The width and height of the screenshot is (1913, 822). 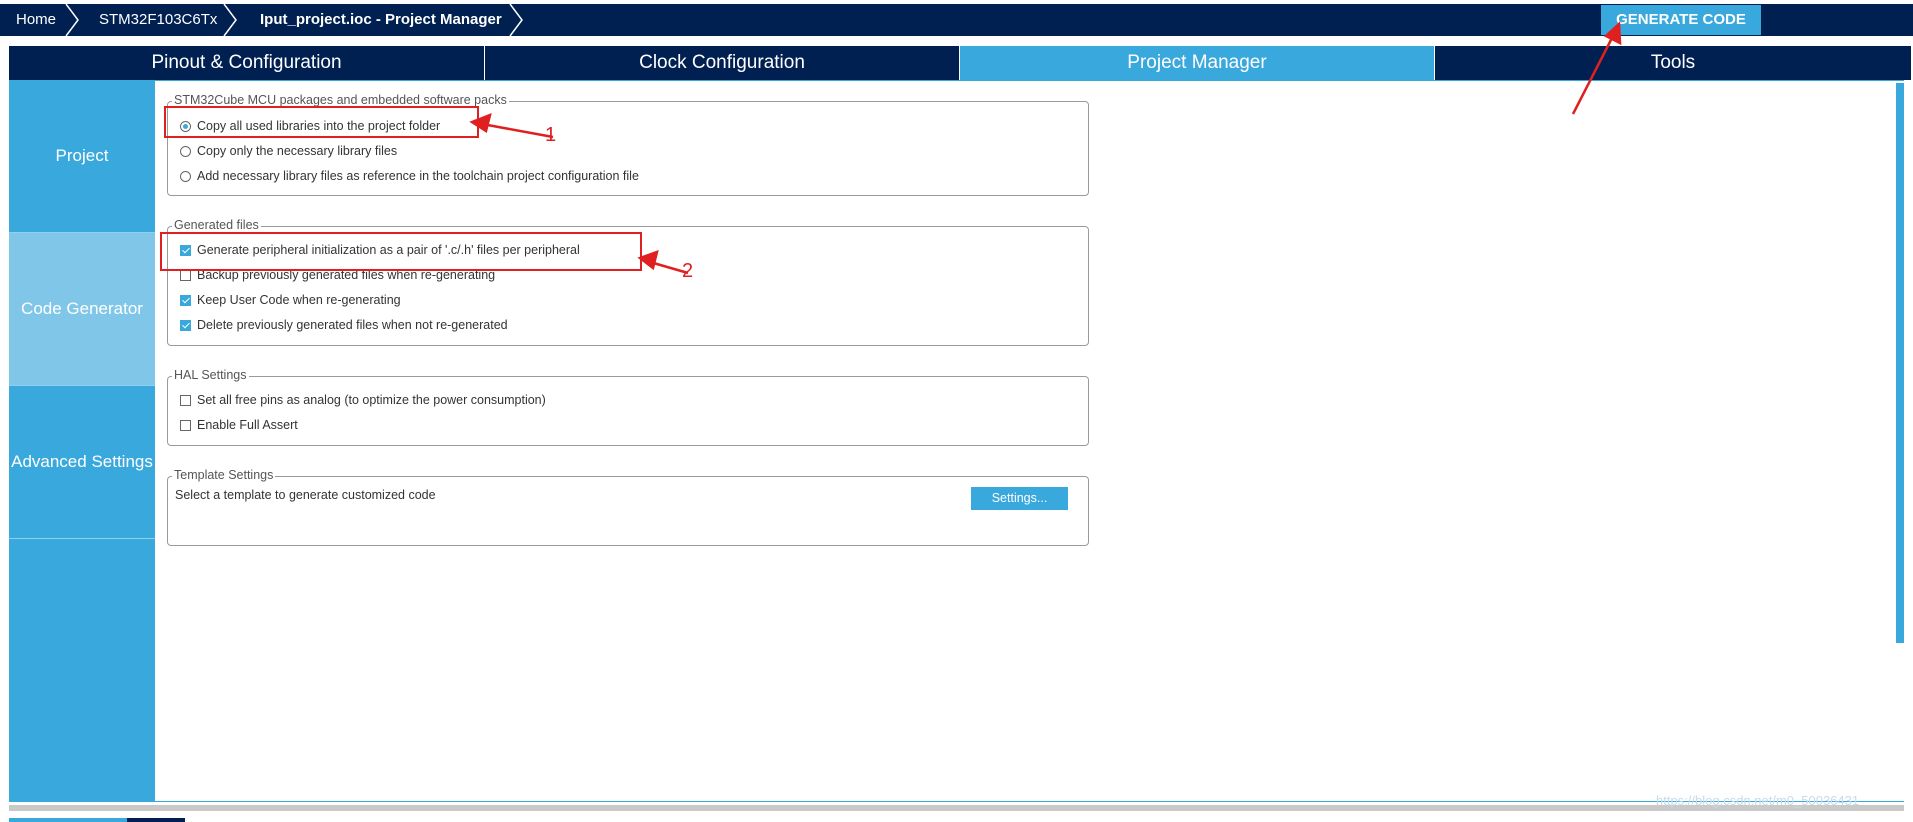 I want to click on generate-code-button: GENERATE CODE, so click(x=1681, y=20).